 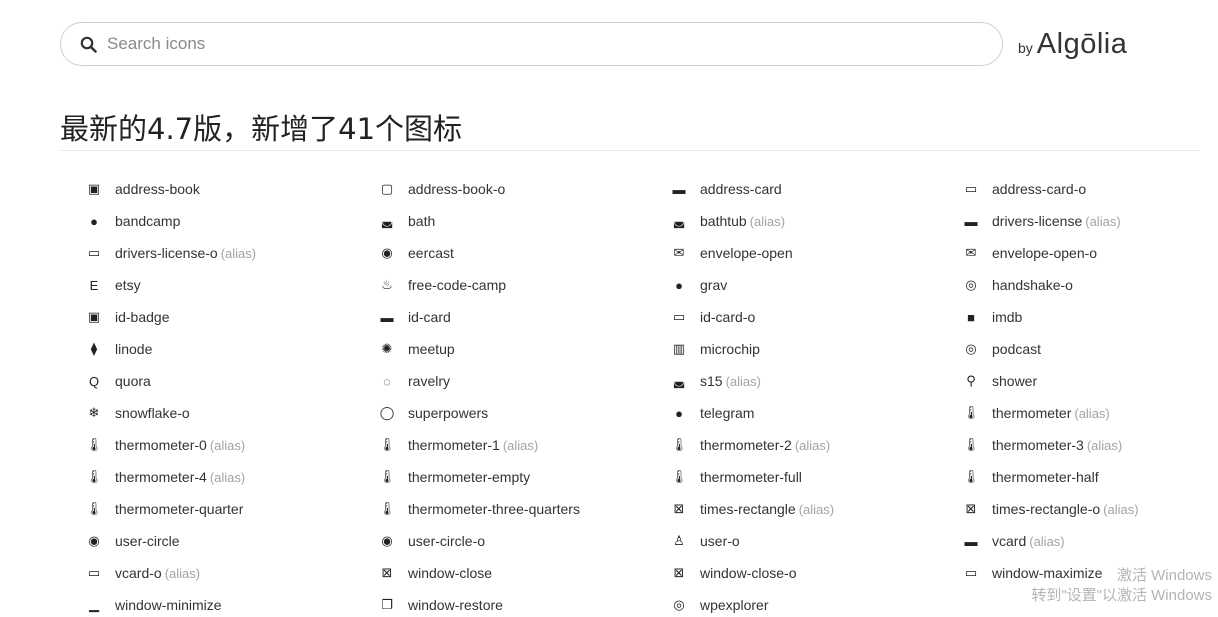 What do you see at coordinates (1015, 381) in the screenshot?
I see `icon-name-label: shower` at bounding box center [1015, 381].